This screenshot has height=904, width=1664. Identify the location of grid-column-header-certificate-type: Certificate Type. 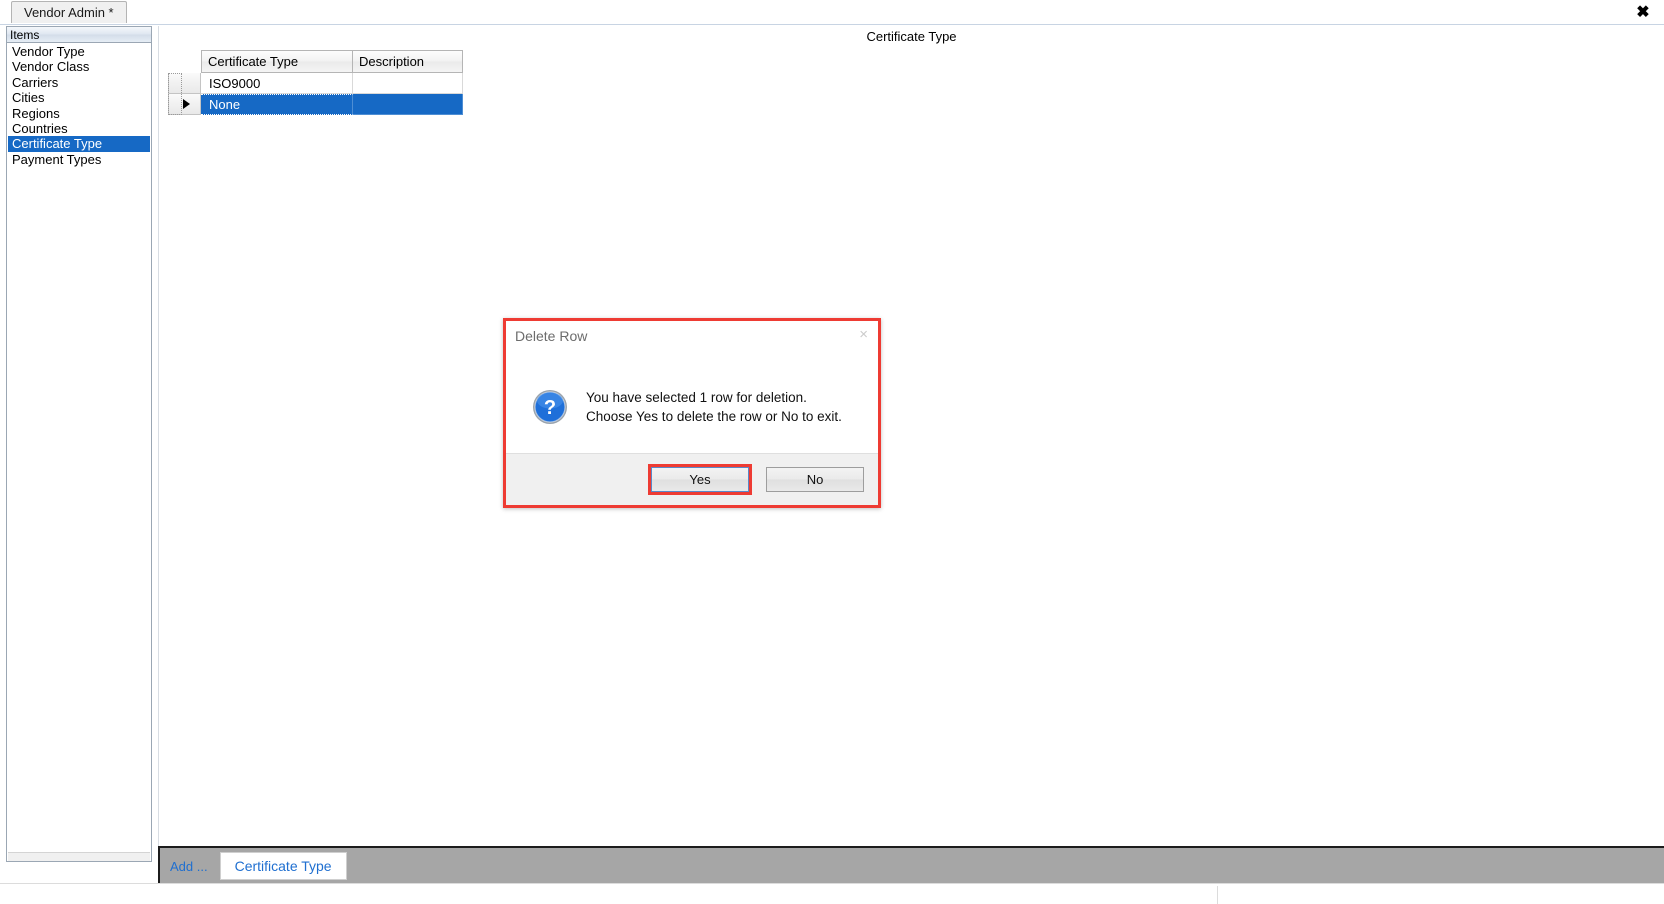
(277, 61).